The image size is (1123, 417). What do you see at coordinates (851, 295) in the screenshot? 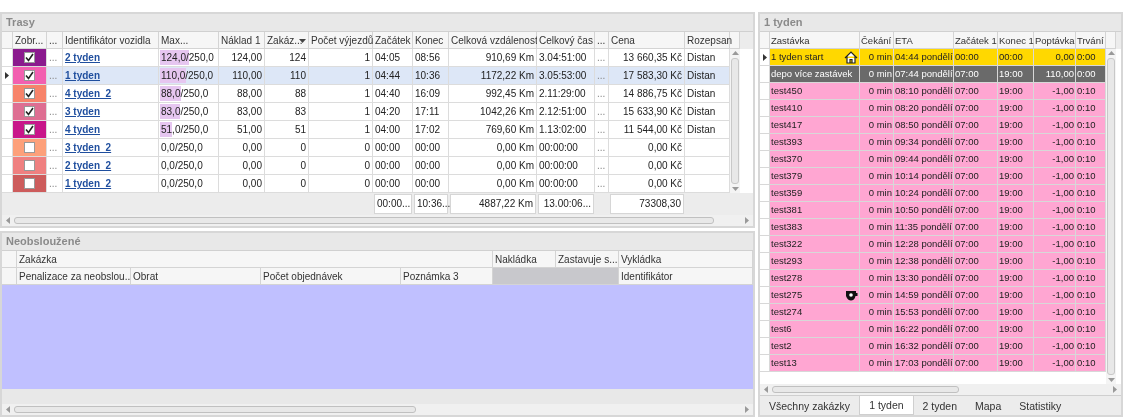
I see `cup-icon` at bounding box center [851, 295].